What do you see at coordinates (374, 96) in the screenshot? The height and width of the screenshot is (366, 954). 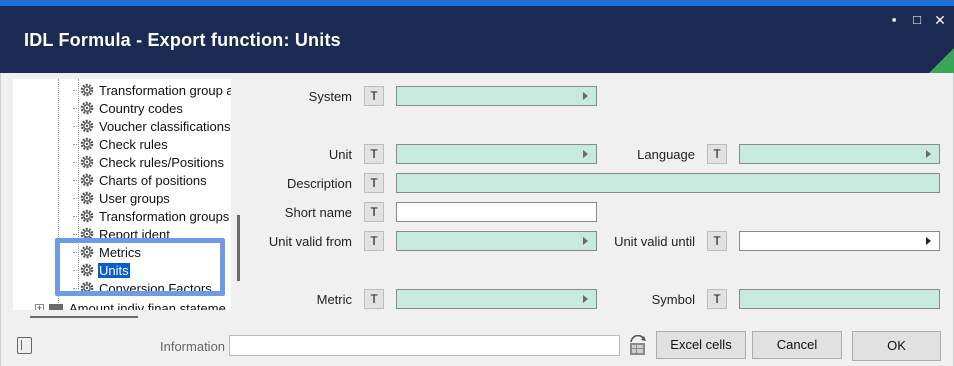 I see `system-translate-button: T` at bounding box center [374, 96].